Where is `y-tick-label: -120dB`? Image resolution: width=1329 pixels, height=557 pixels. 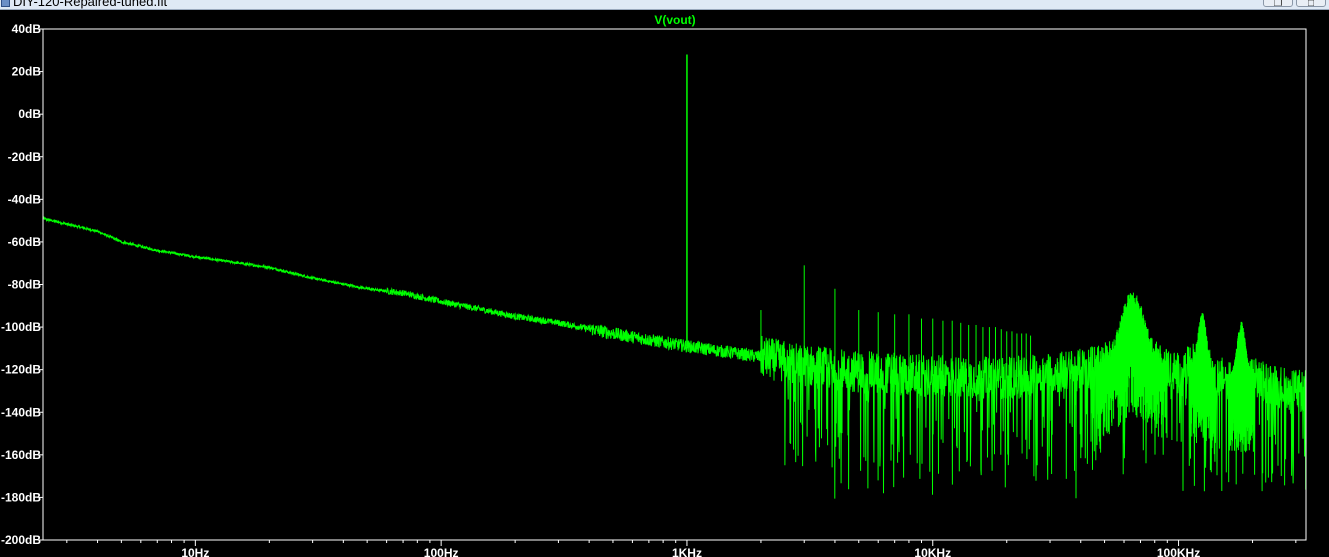 y-tick-label: -120dB is located at coordinates (21, 370).